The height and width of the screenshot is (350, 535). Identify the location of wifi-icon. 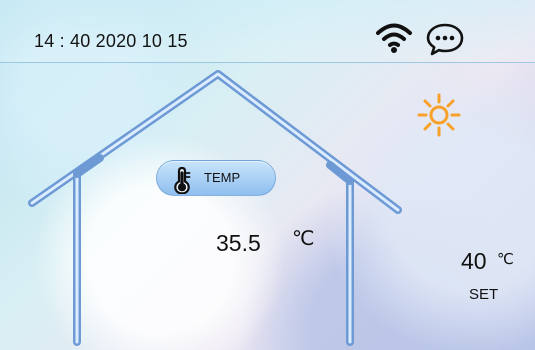
(394, 39).